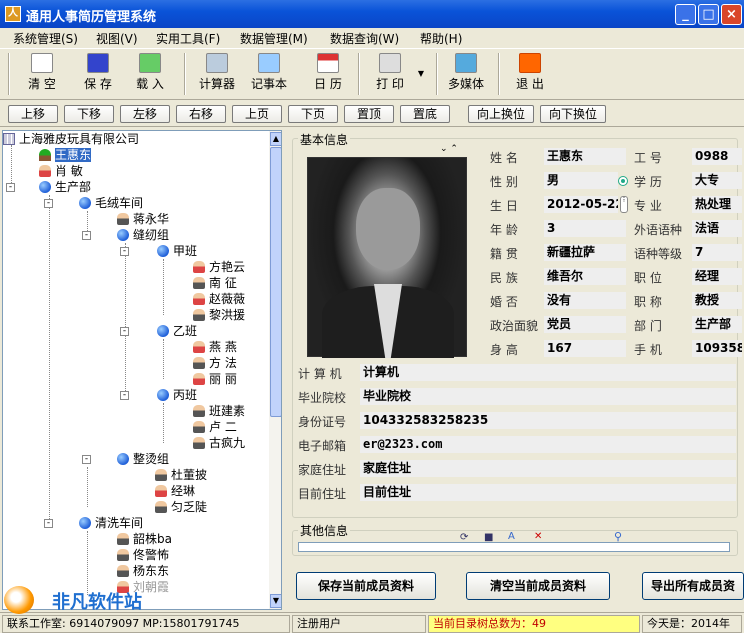 The image size is (744, 633). What do you see at coordinates (548, 444) in the screenshot?
I see `email-field: er@2323.com` at bounding box center [548, 444].